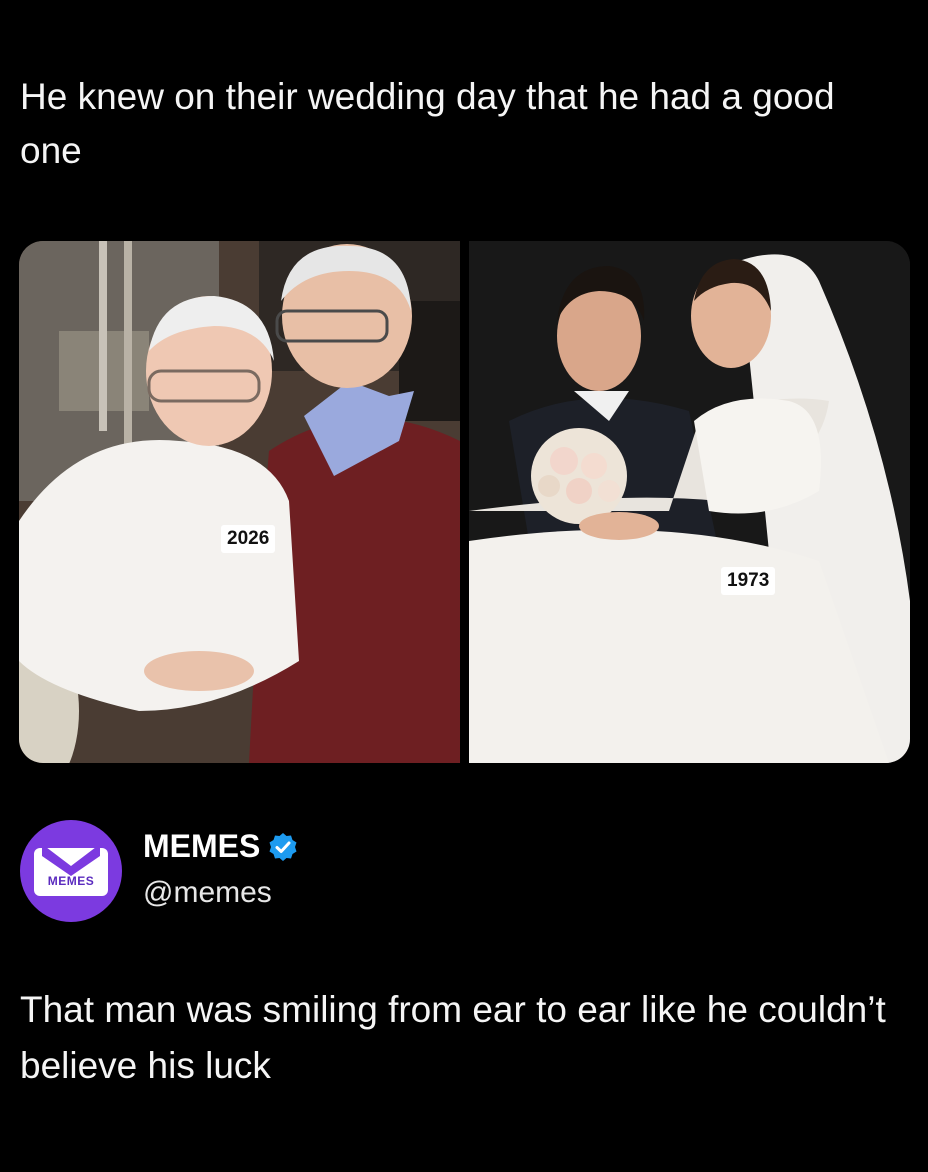 This screenshot has height=1172, width=928. Describe the element at coordinates (748, 581) in the screenshot. I see `year-label-1973: 1973` at that location.